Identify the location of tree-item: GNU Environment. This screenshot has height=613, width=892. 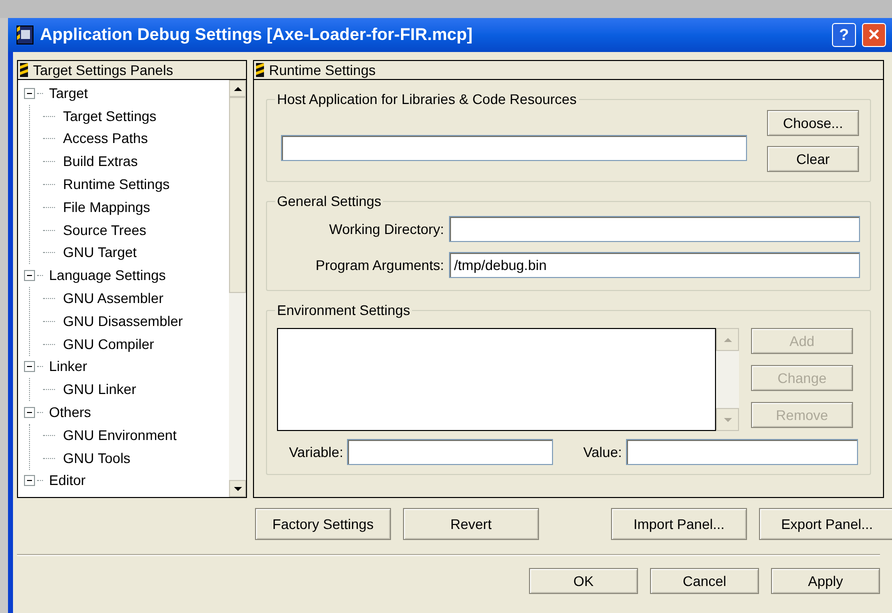
(120, 435).